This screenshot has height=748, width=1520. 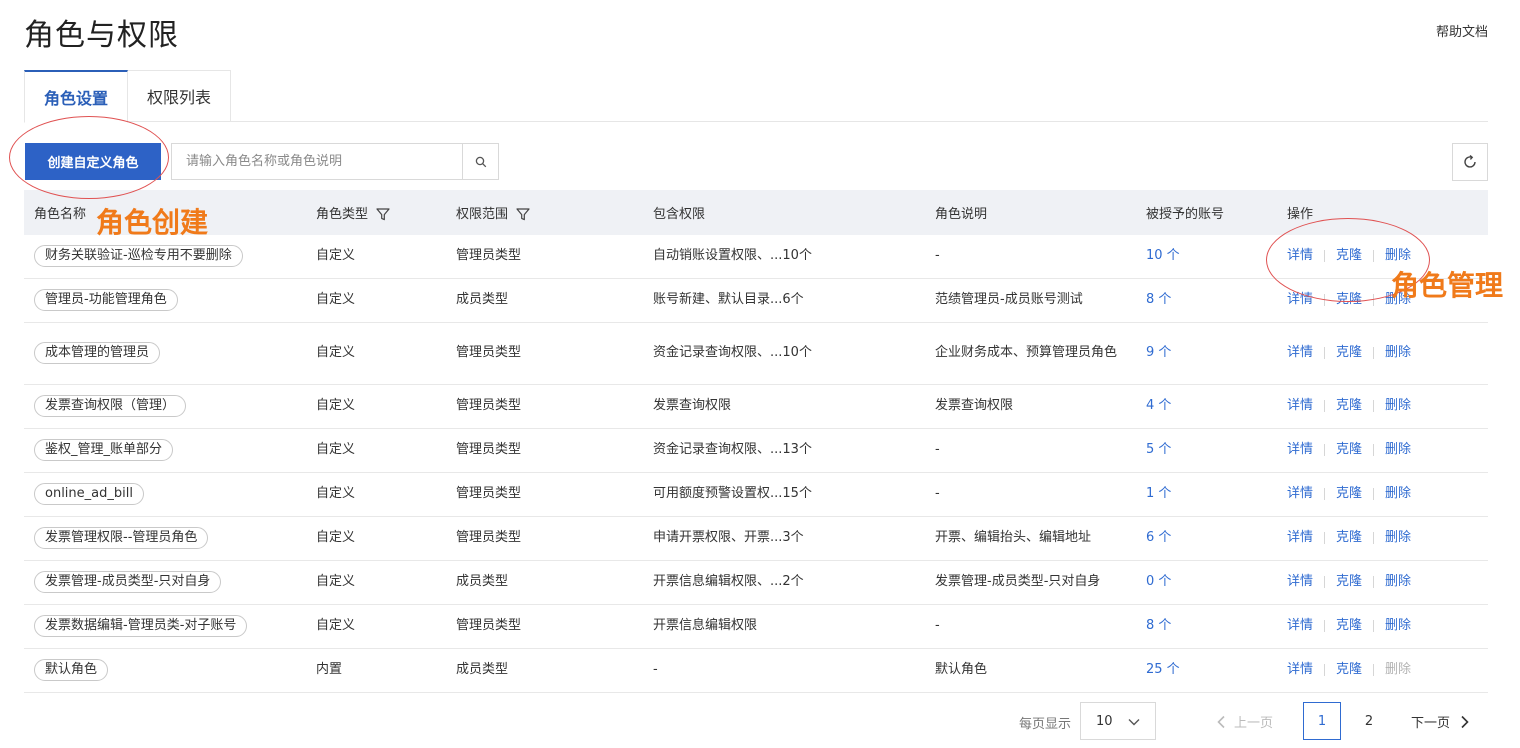 I want to click on accounts-link: 5 个, so click(x=1158, y=449).